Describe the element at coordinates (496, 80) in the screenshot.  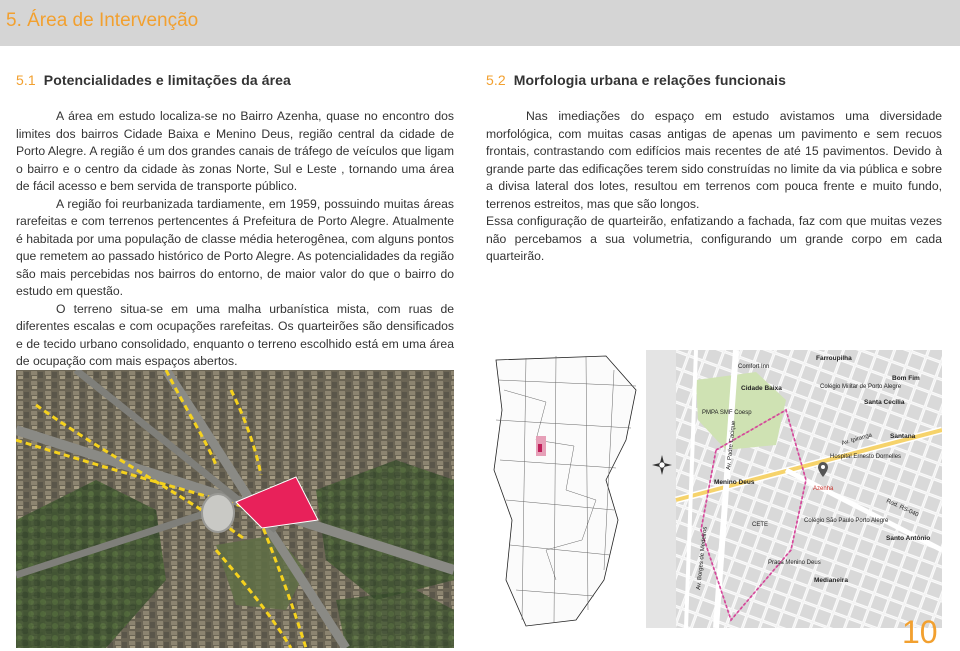
I see `right-heading-number: 5.2` at that location.